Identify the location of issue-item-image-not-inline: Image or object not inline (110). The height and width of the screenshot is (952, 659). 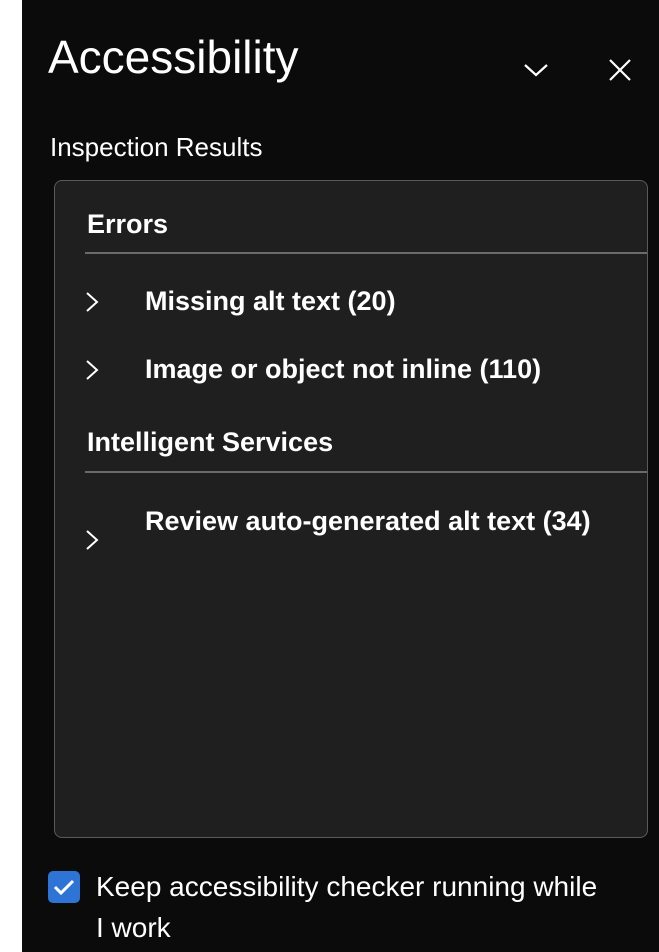
(360, 371).